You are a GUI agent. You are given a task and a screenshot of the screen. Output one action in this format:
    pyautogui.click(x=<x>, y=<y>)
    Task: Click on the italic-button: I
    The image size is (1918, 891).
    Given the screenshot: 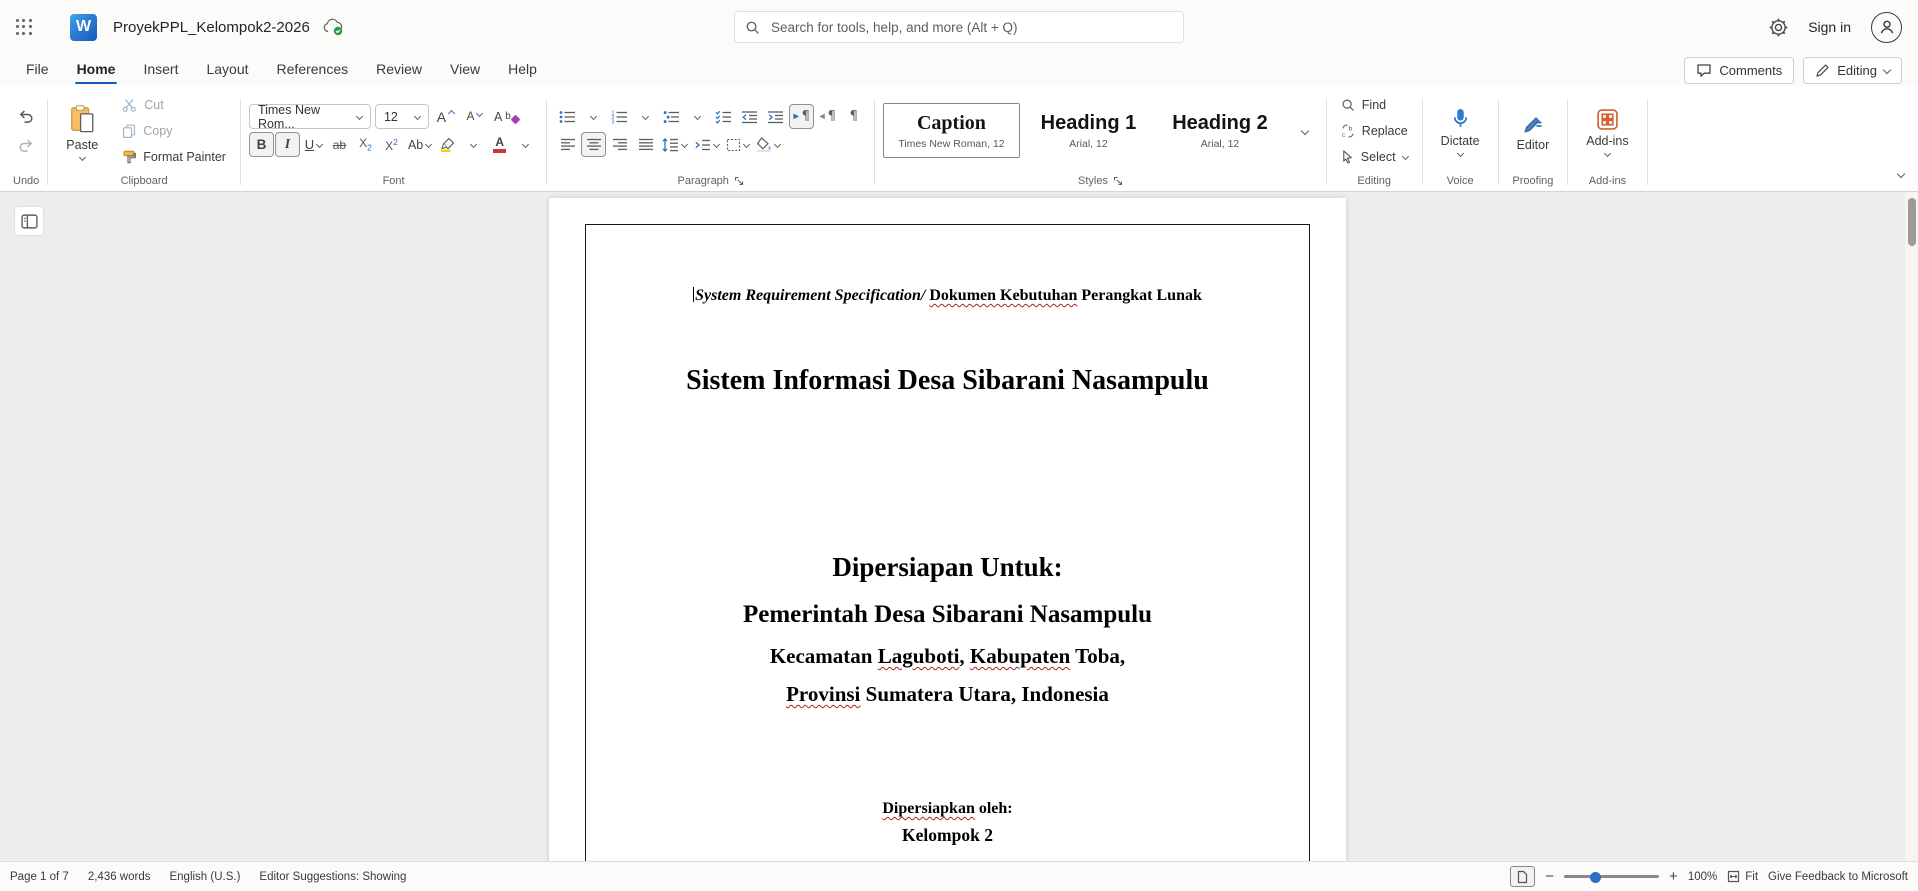 What is the action you would take?
    pyautogui.click(x=287, y=144)
    